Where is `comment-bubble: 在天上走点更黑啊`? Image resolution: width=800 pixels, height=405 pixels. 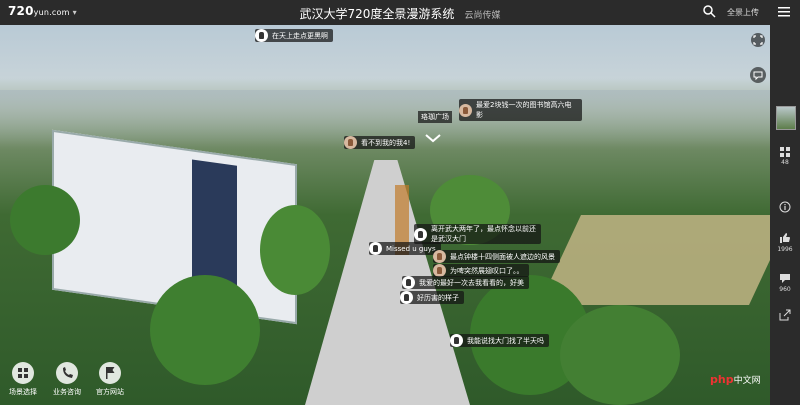 comment-bubble: 在天上走点更黑啊 is located at coordinates (294, 35).